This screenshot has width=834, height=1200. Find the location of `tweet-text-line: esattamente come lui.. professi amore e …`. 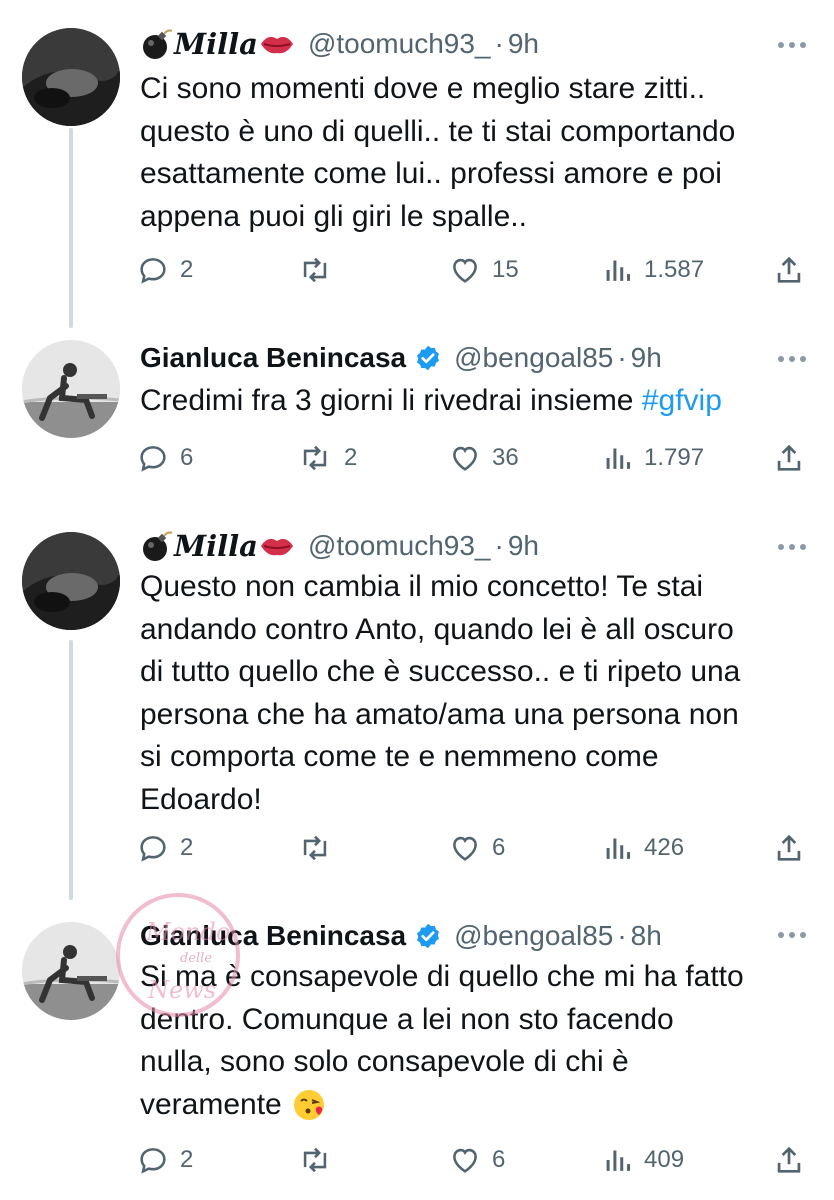

tweet-text-line: esattamente come lui.. professi amore e … is located at coordinates (431, 173).